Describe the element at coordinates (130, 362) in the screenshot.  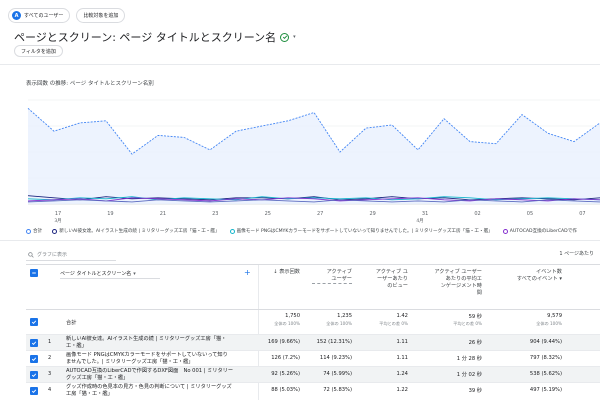
I see `title-line: ませんでした。| ミリタリーグッズ工房「猫・工・艦」` at that location.